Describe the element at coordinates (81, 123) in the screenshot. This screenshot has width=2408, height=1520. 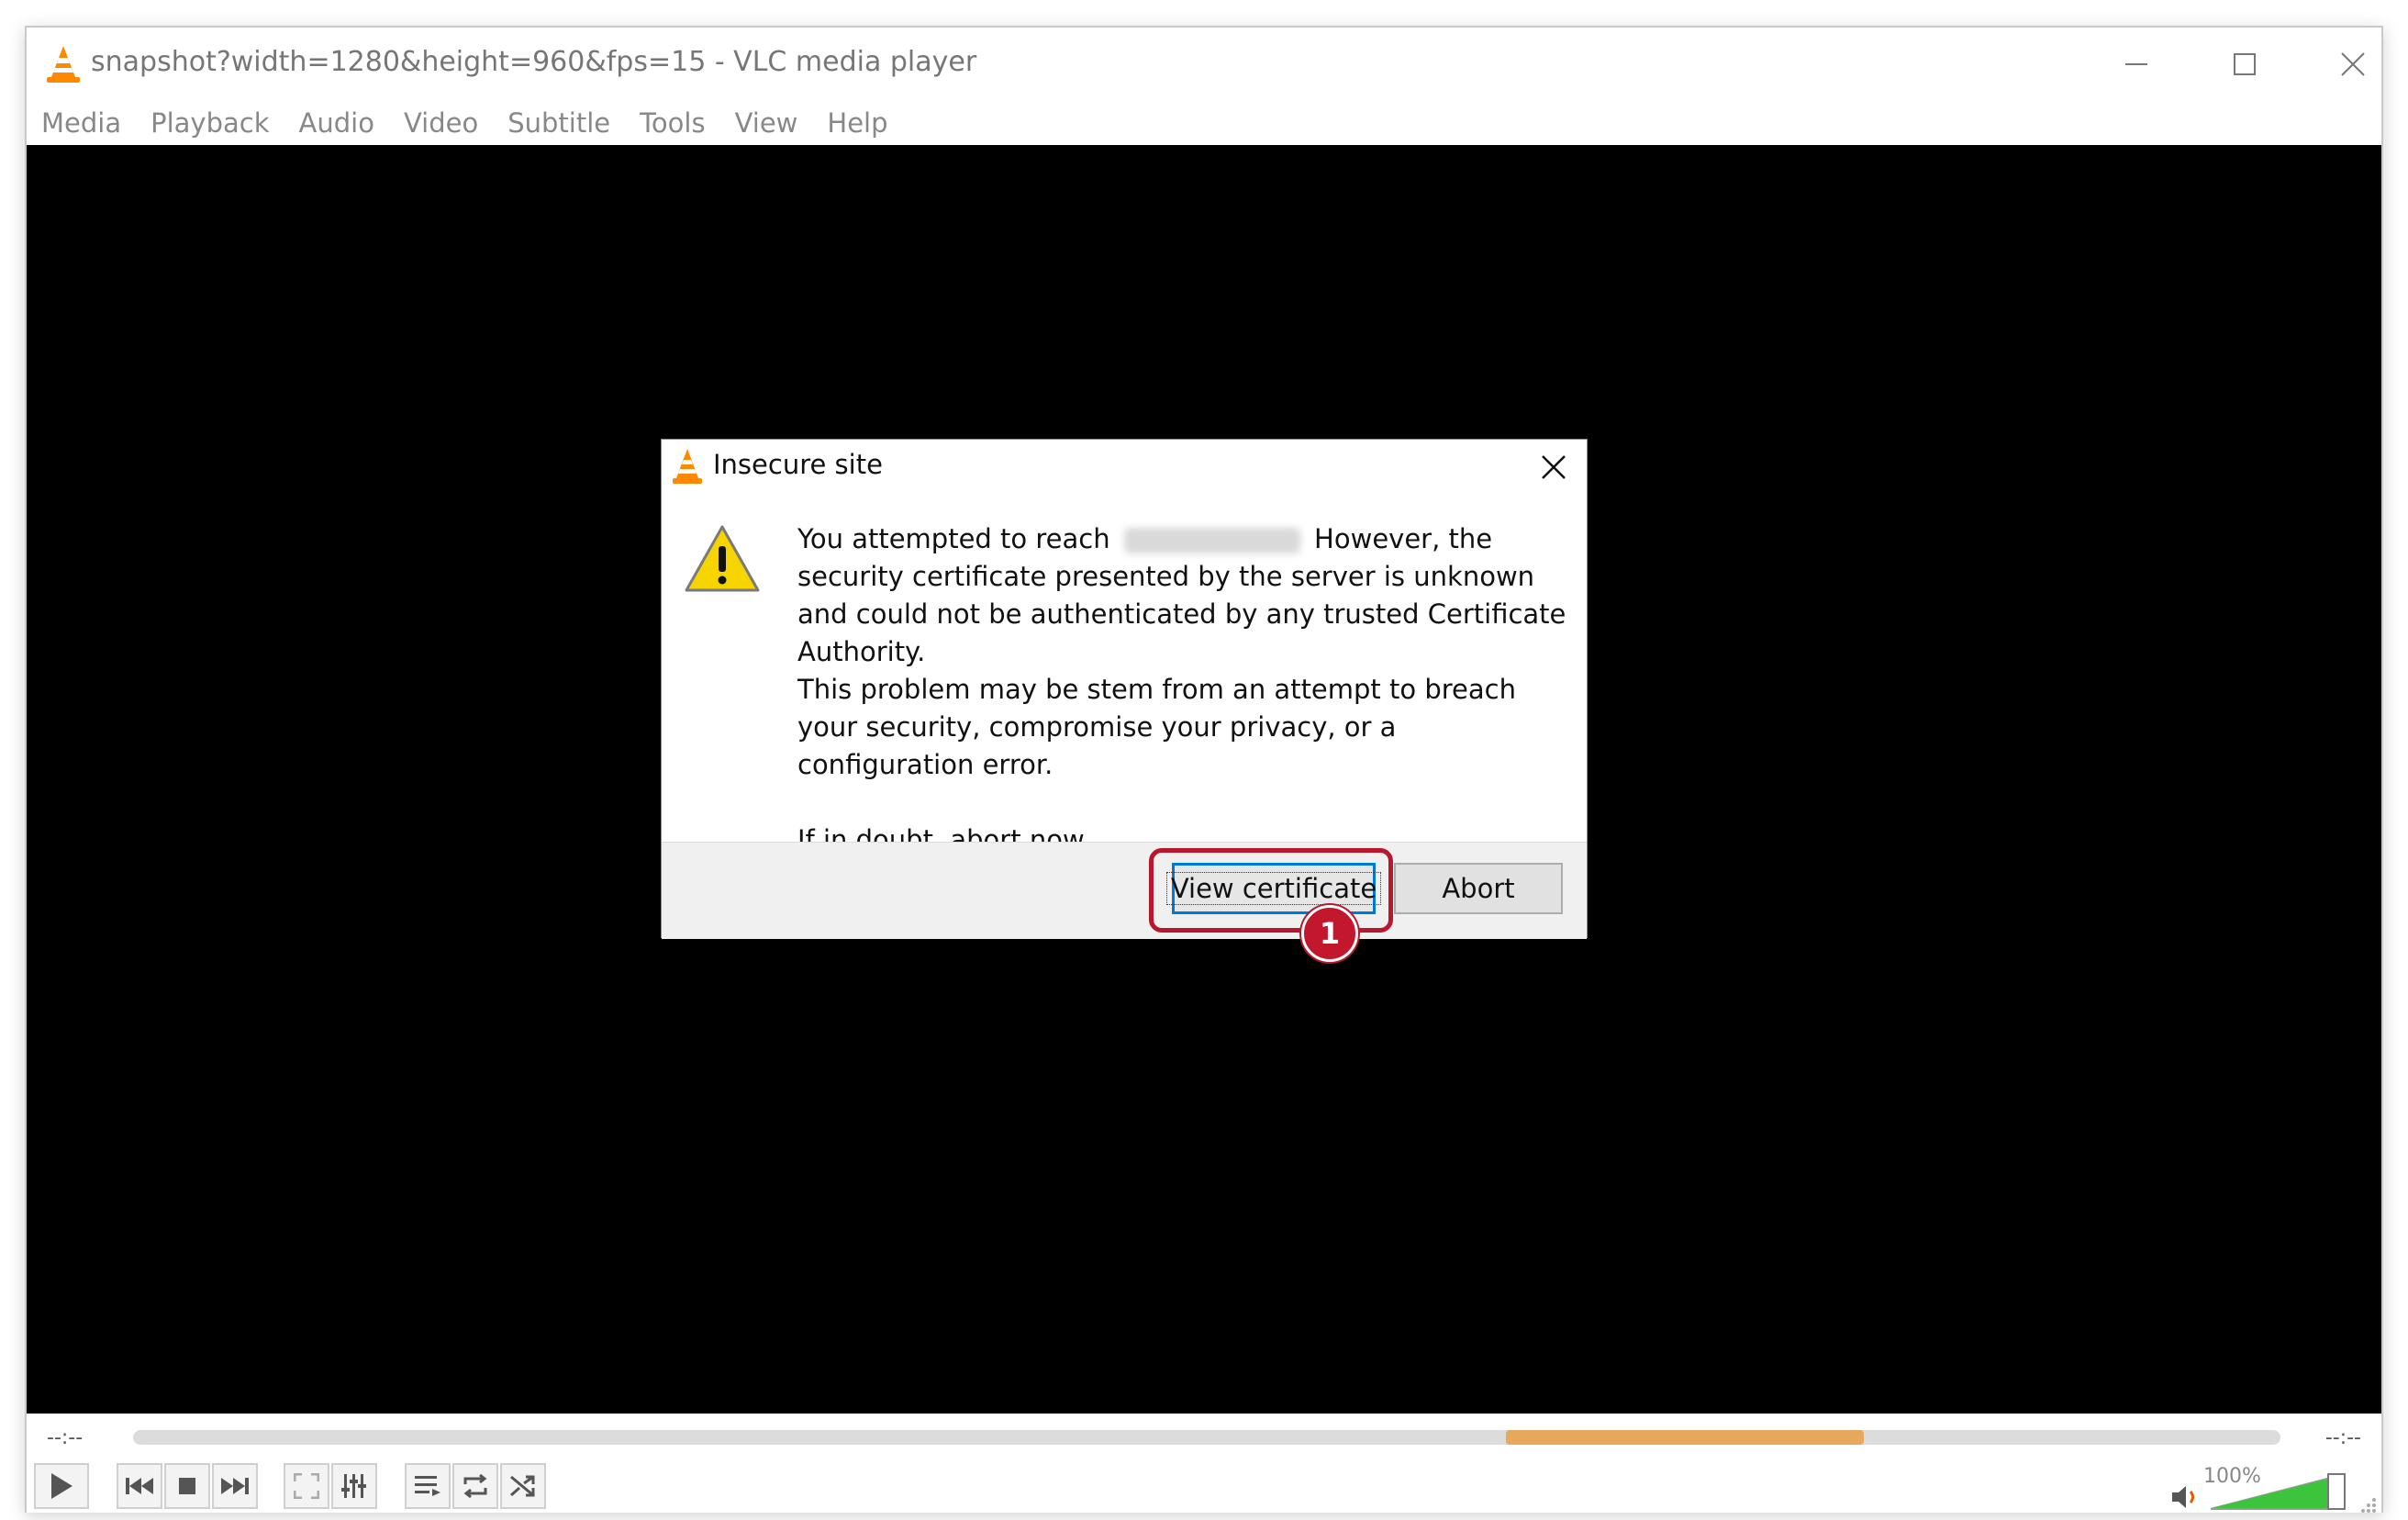
I see `menu-media: Media` at that location.